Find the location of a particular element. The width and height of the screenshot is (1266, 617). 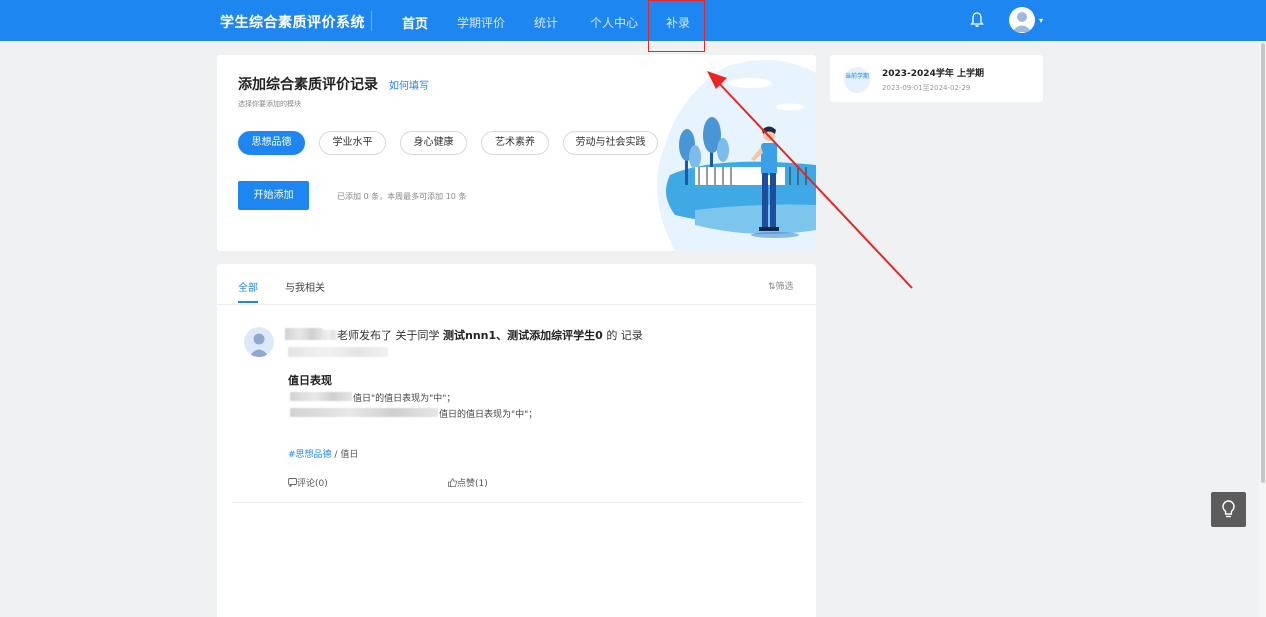

comment-button: 评论(0) is located at coordinates (308, 482).